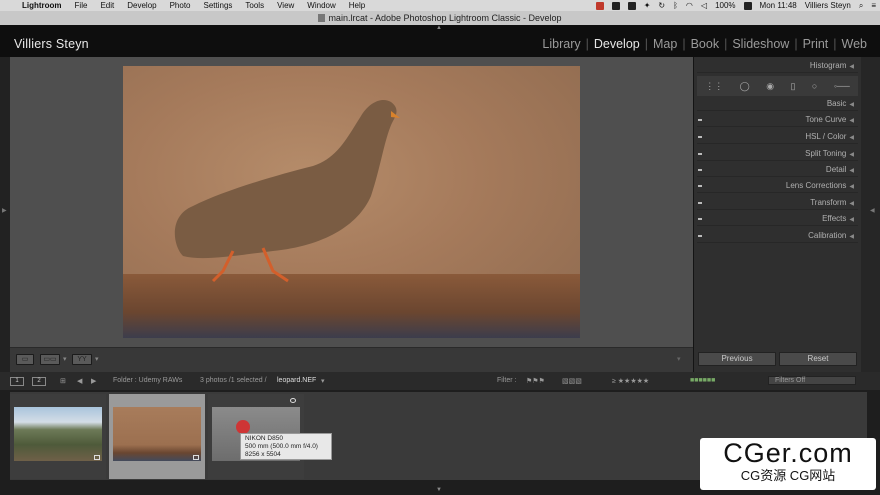 This screenshot has height=495, width=880. What do you see at coordinates (439, 490) in the screenshot?
I see `collapse-filmstrip-icon: ▼` at bounding box center [439, 490].